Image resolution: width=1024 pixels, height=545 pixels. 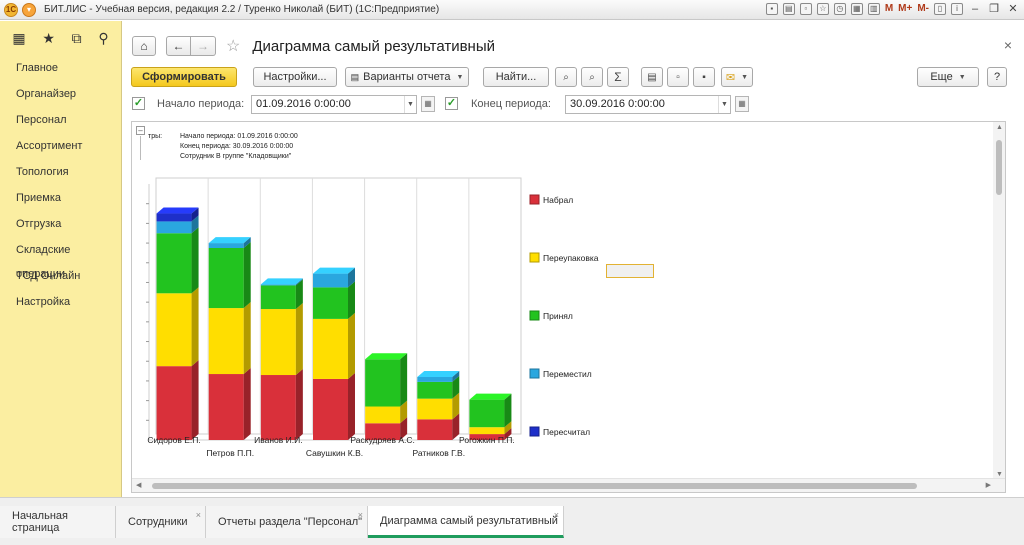 What do you see at coordinates (873, 8) in the screenshot?
I see `calculator-icon: ▥` at bounding box center [873, 8].